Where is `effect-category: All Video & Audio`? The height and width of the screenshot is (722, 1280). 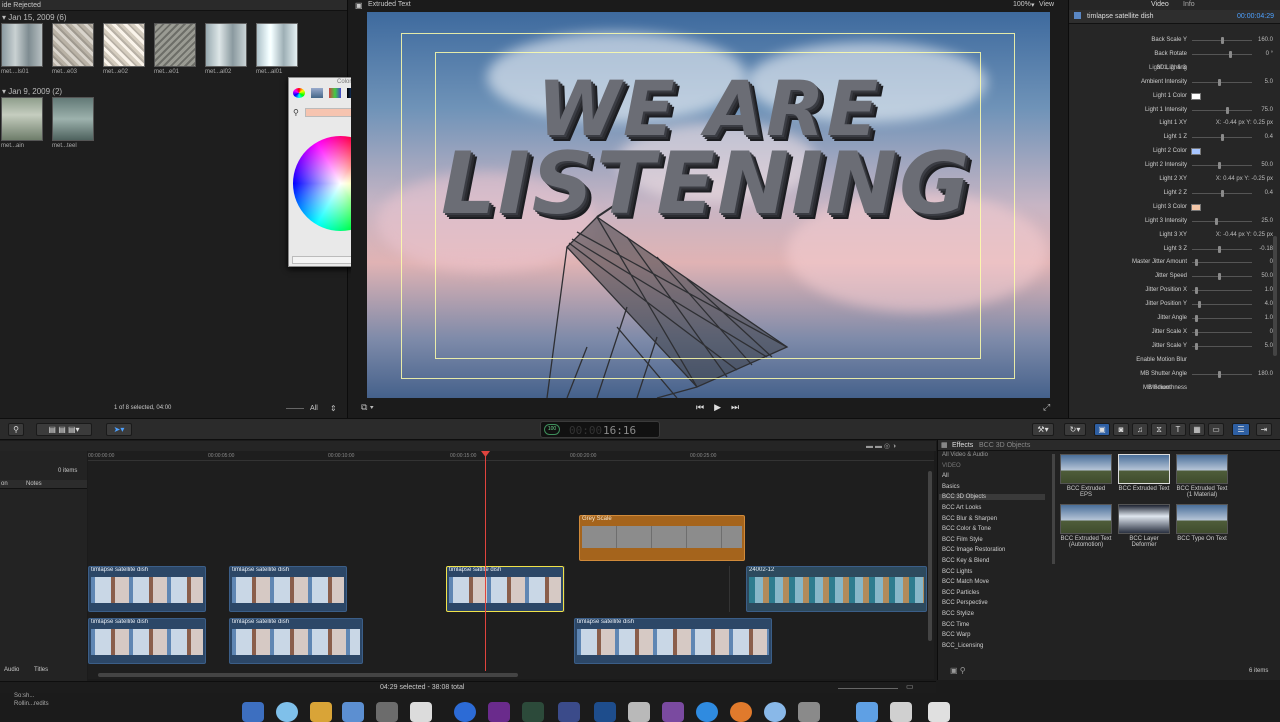
effect-category: All Video & Audio is located at coordinates (965, 455).